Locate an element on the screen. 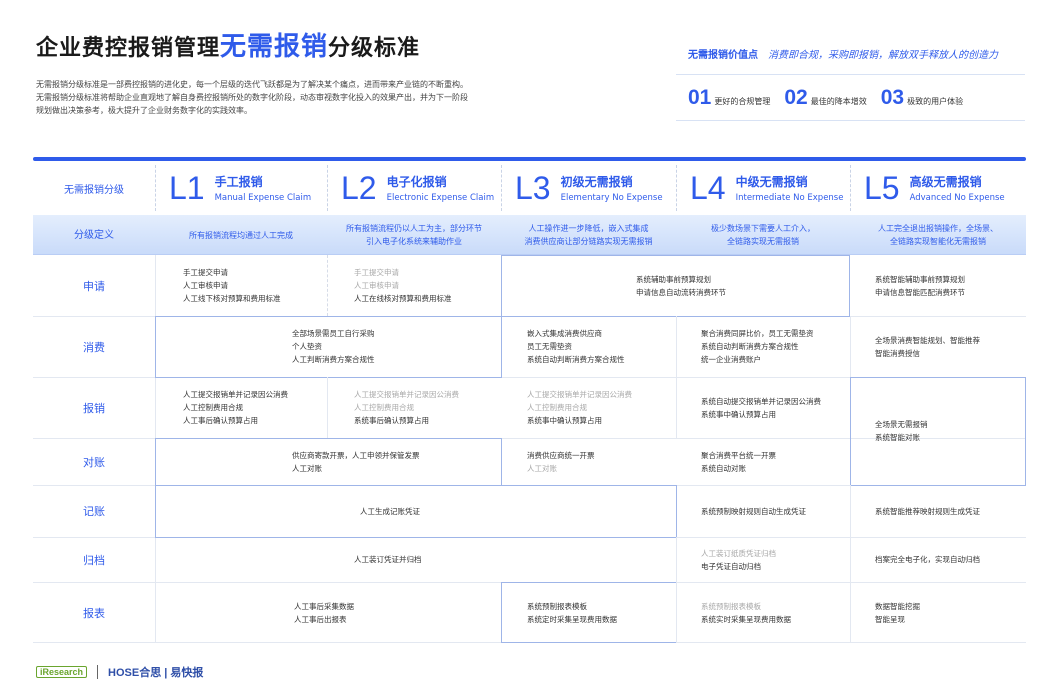  row-label-report: 报表 is located at coordinates (94, 613).